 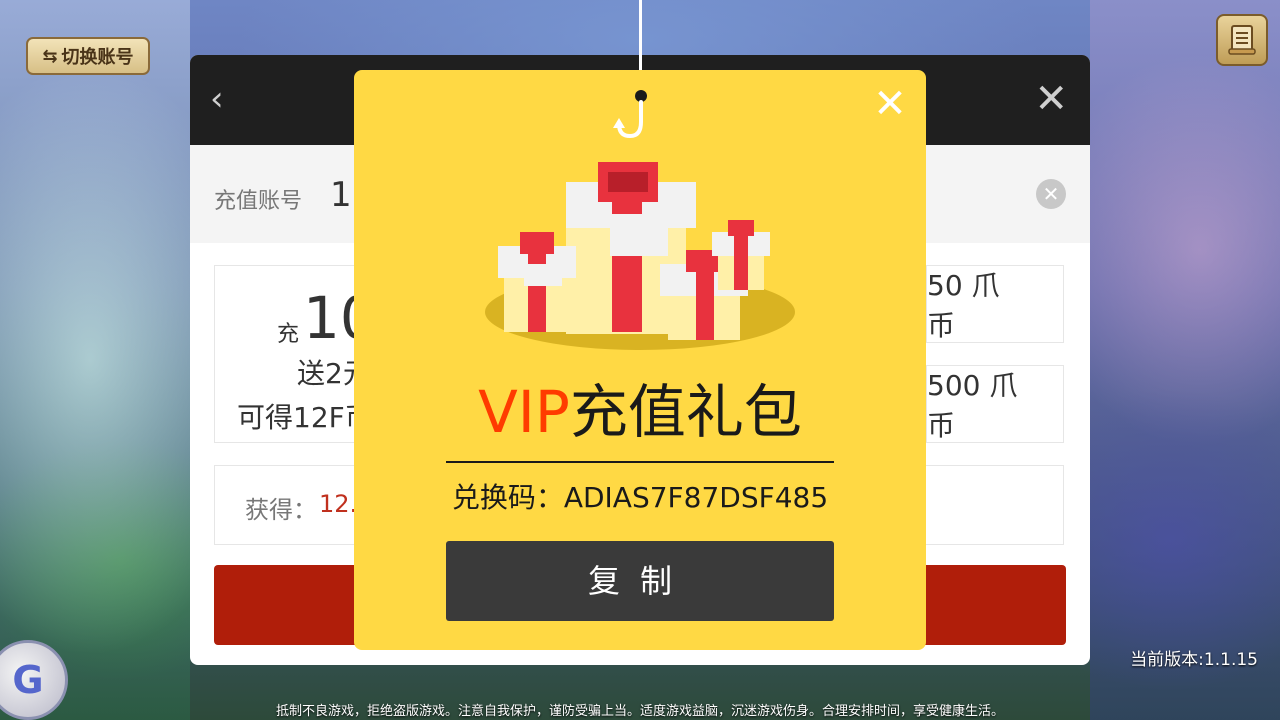 What do you see at coordinates (507, 497) in the screenshot?
I see `redeem-code-label: 兑换码：` at bounding box center [507, 497].